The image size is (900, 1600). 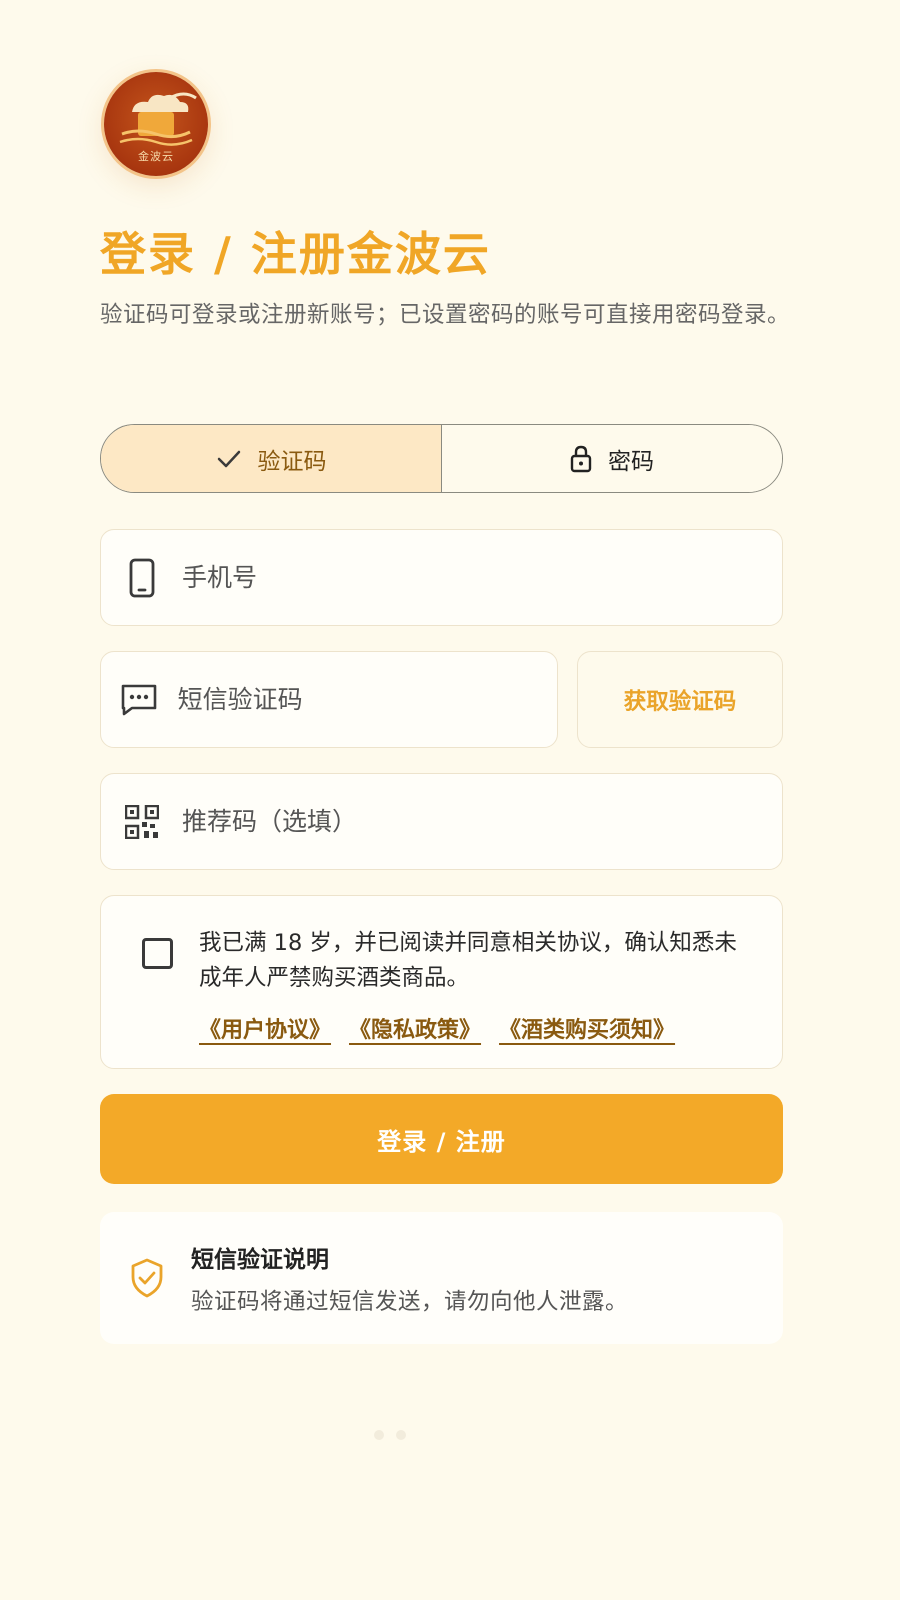 What do you see at coordinates (468, 960) in the screenshot?
I see `agreement-text: 我已满 18 岁，并已阅读并同意相关协议，确认知悉未成年人严禁购买酒类商品。` at bounding box center [468, 960].